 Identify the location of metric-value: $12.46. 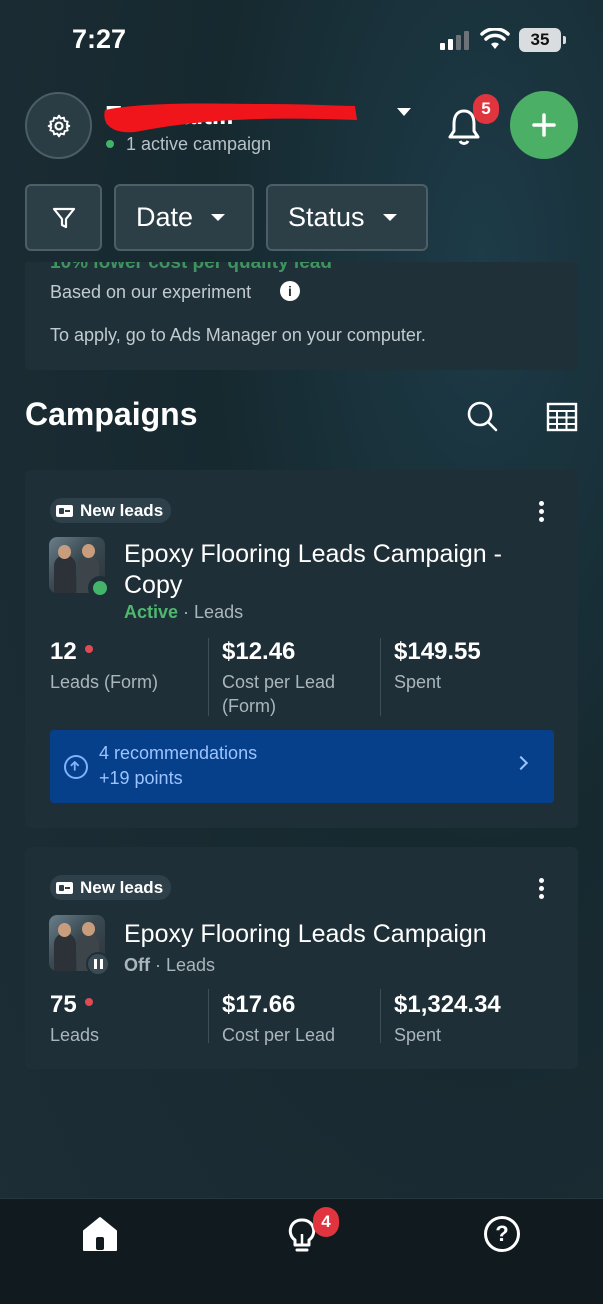
(259, 651).